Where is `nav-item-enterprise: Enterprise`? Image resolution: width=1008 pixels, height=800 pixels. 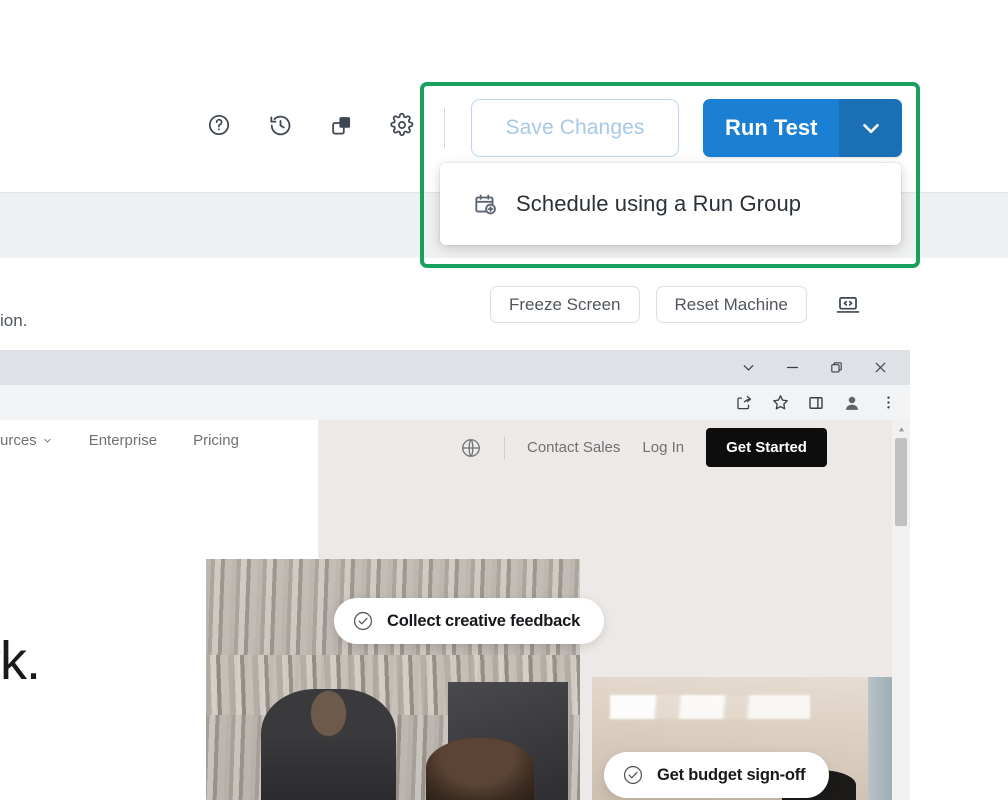
nav-item-enterprise: Enterprise is located at coordinates (123, 440).